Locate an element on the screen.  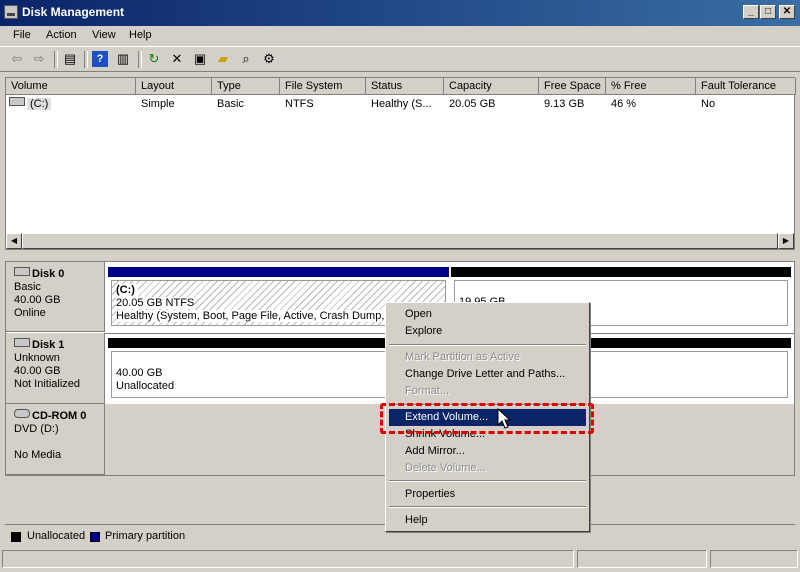
scroll-left-icon: ◀ is located at coordinates (14, 241).